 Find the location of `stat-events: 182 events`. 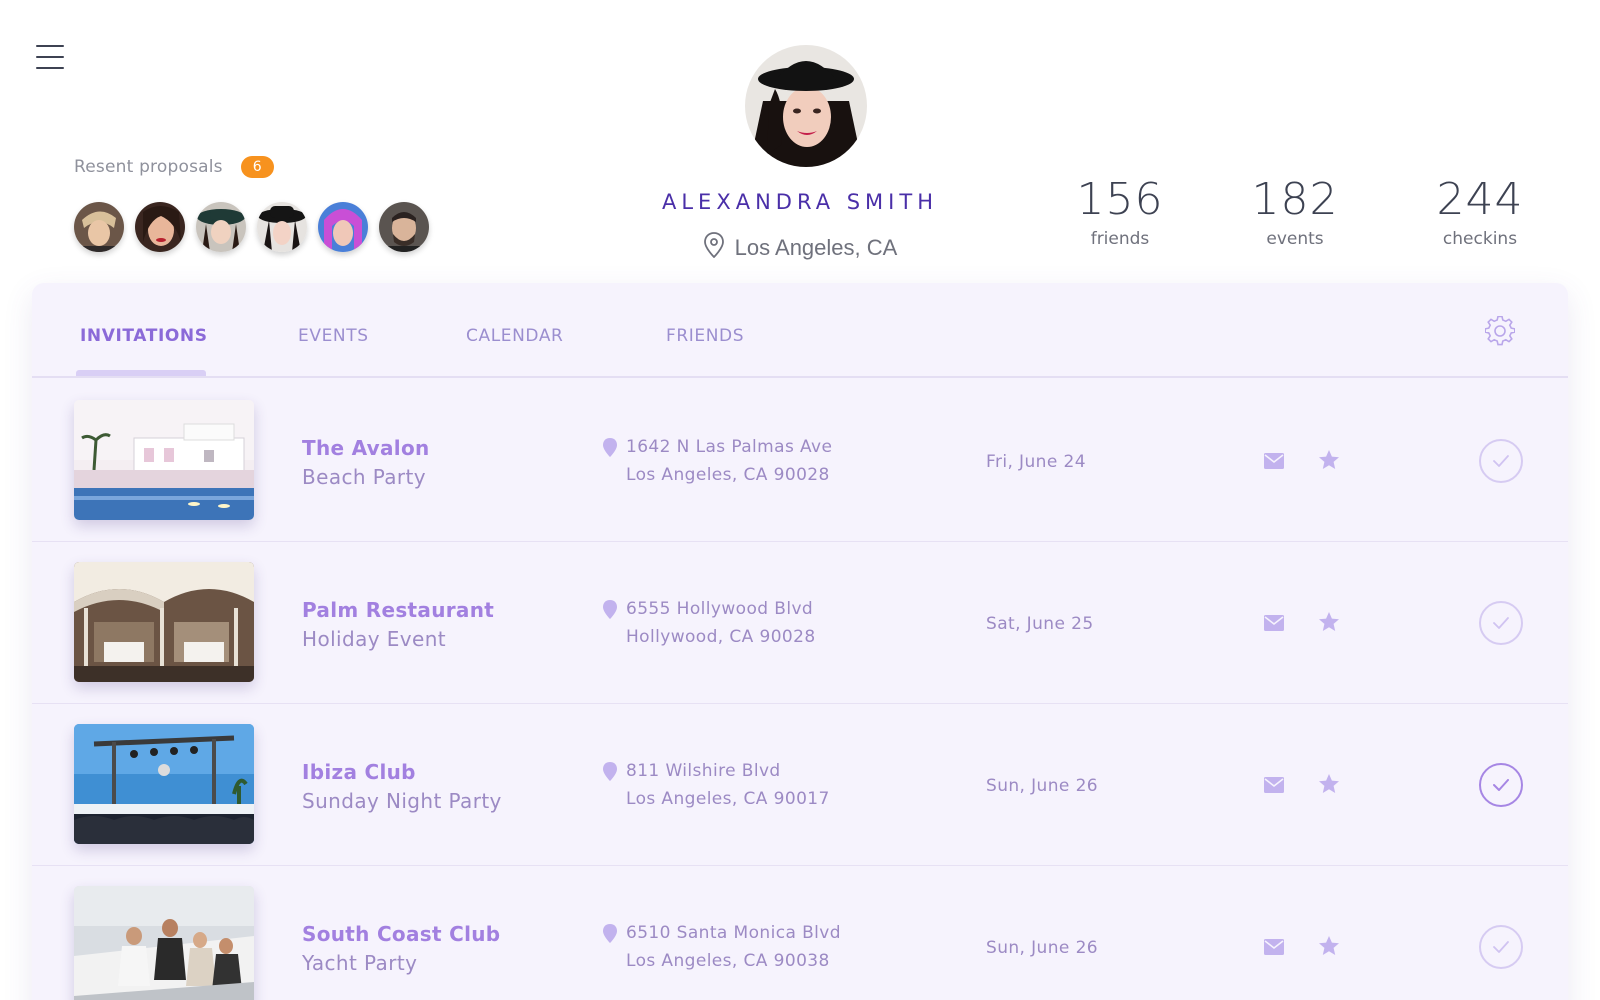

stat-events: 182 events is located at coordinates (1295, 212).